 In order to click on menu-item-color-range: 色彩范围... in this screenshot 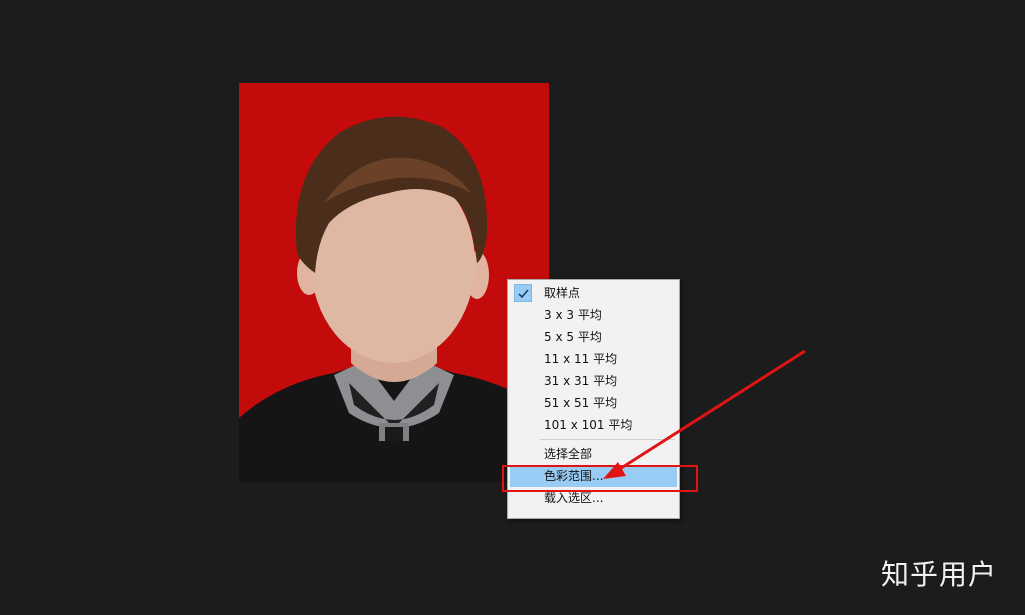, I will do `click(593, 476)`.